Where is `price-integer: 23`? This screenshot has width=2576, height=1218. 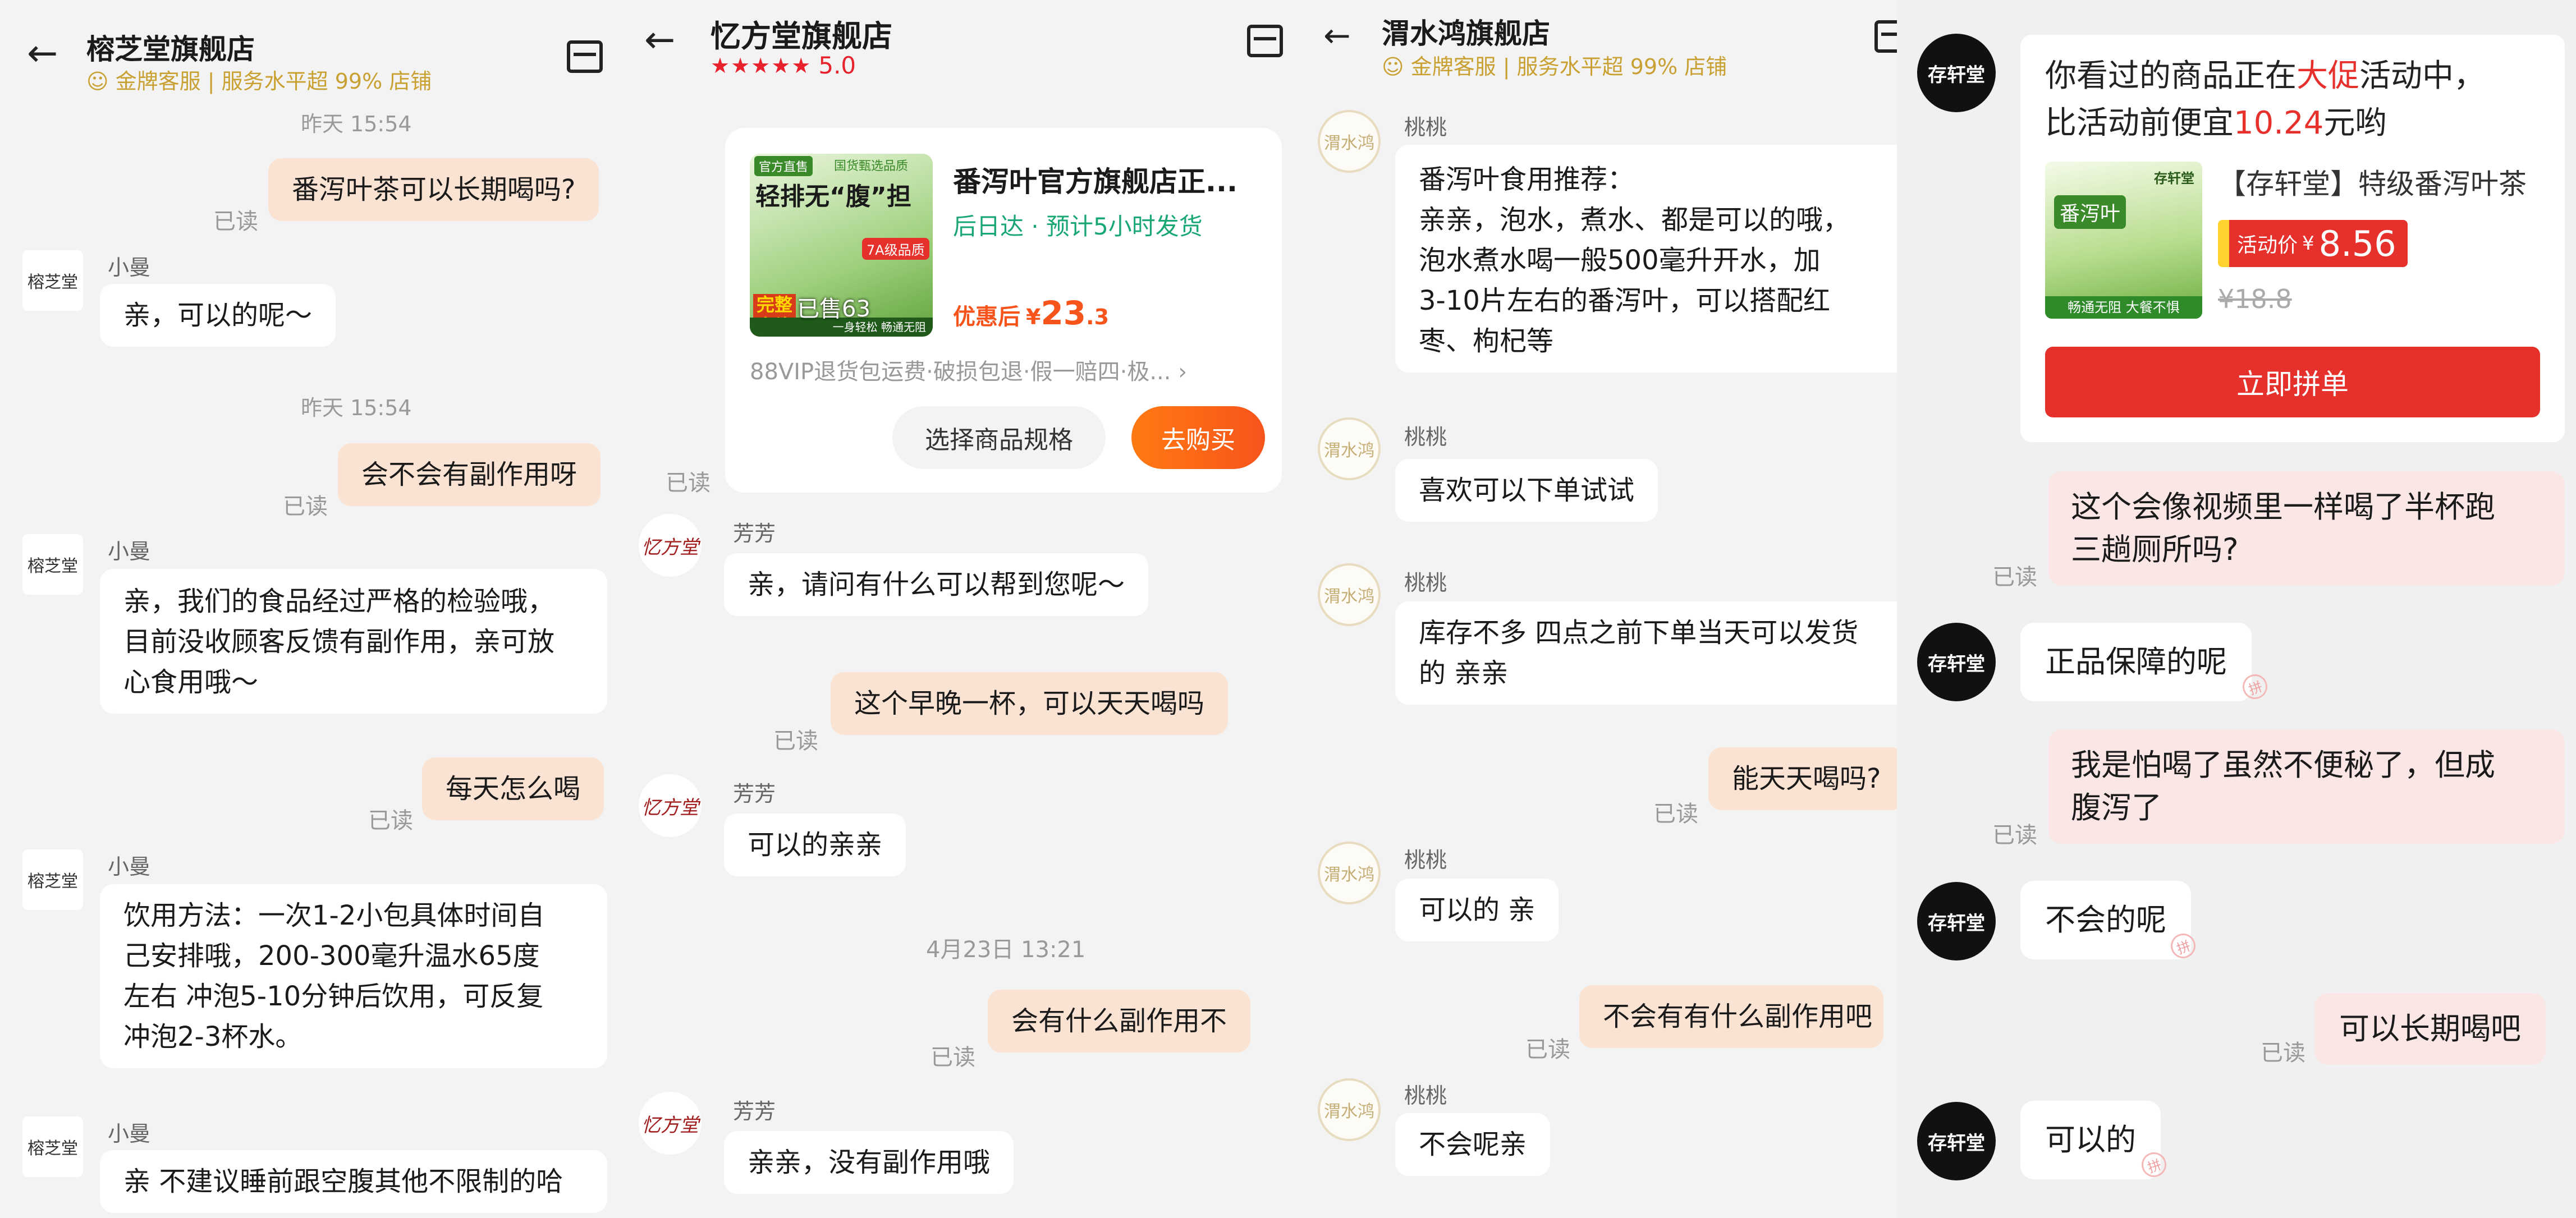
price-integer: 23 is located at coordinates (1064, 313).